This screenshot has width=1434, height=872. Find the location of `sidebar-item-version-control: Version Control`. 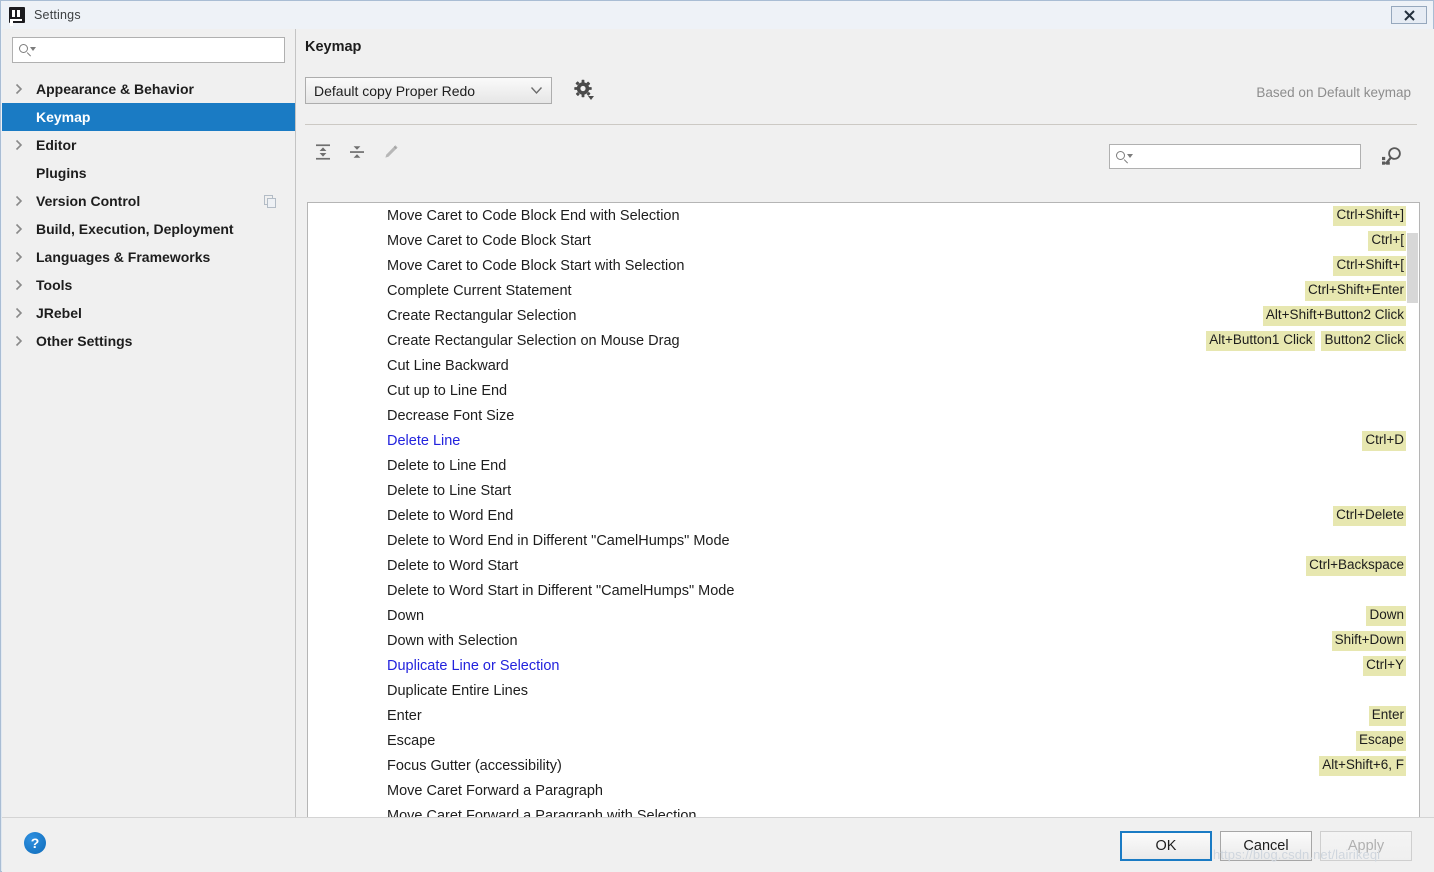

sidebar-item-version-control: Version Control is located at coordinates (148, 201).